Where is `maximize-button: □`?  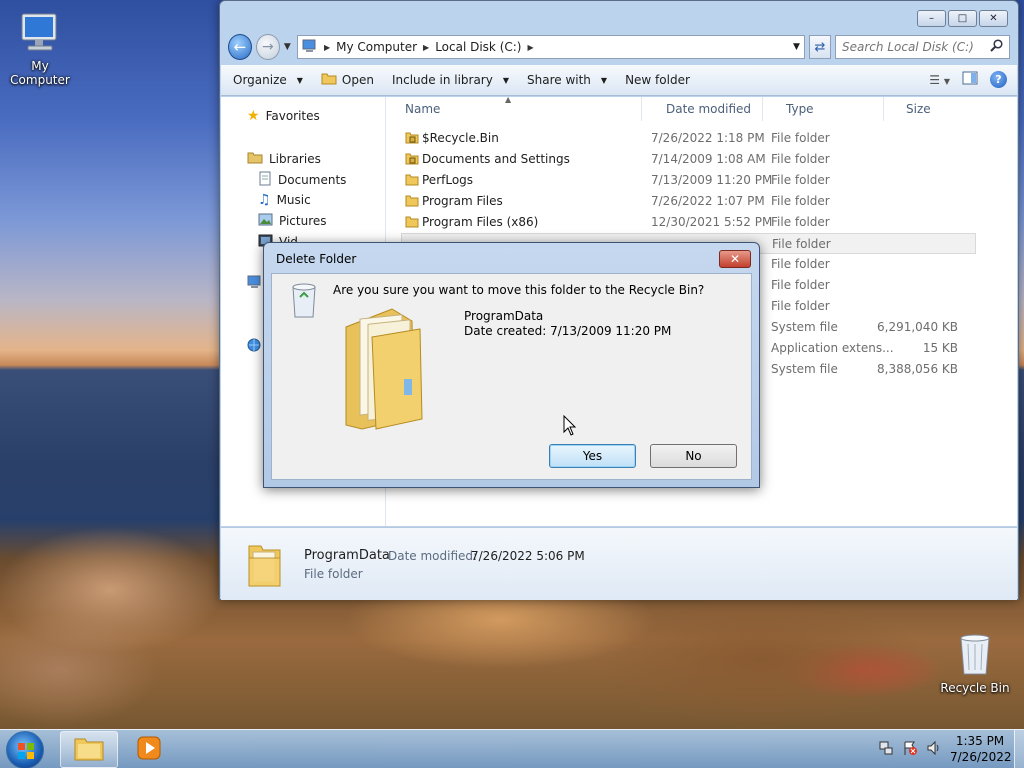 maximize-button: □ is located at coordinates (962, 18).